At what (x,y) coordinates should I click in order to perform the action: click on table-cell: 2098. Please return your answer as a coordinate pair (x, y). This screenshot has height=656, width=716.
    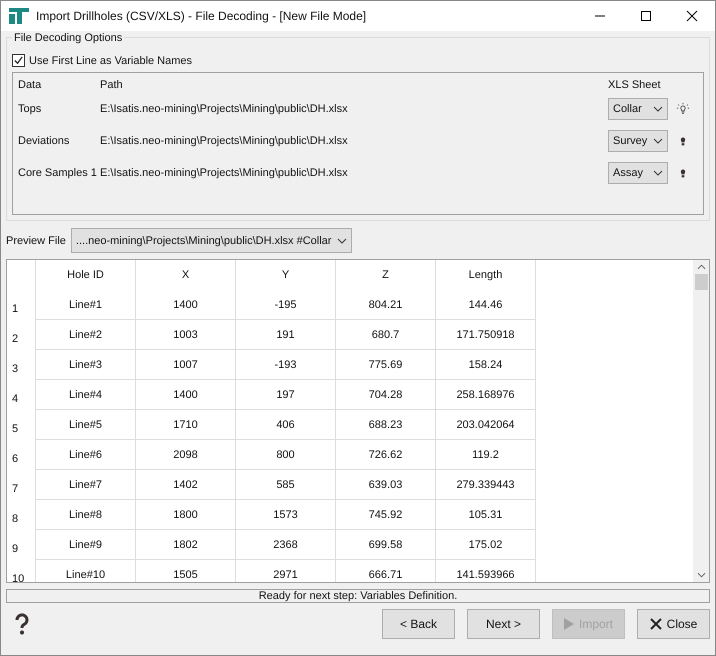
    Looking at the image, I should click on (186, 455).